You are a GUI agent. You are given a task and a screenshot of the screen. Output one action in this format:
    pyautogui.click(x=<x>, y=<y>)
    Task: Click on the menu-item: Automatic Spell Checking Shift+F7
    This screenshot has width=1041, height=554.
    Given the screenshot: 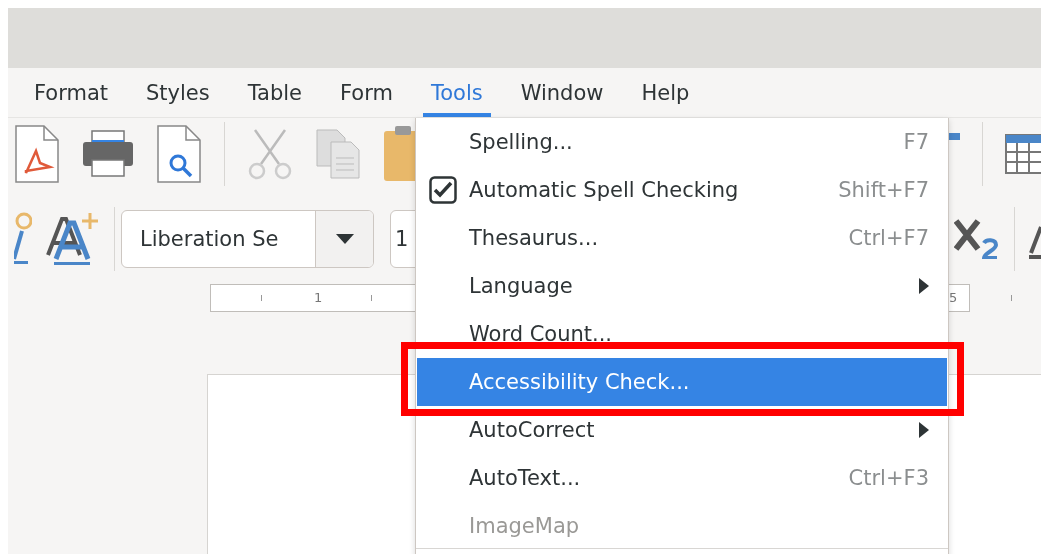 What is the action you would take?
    pyautogui.click(x=682, y=190)
    